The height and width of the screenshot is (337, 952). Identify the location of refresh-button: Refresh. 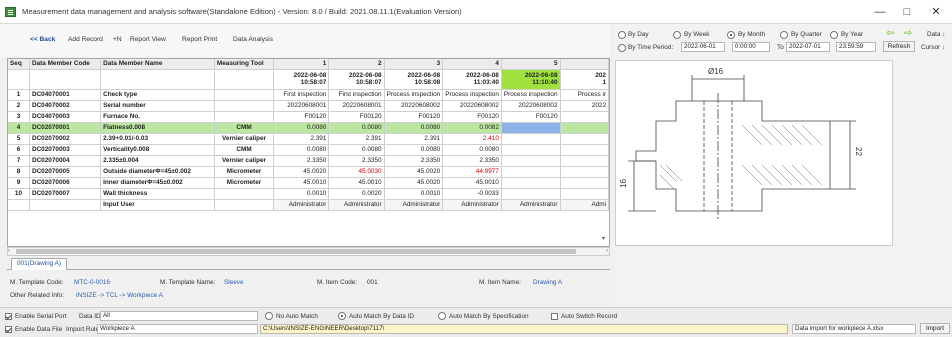
(899, 46).